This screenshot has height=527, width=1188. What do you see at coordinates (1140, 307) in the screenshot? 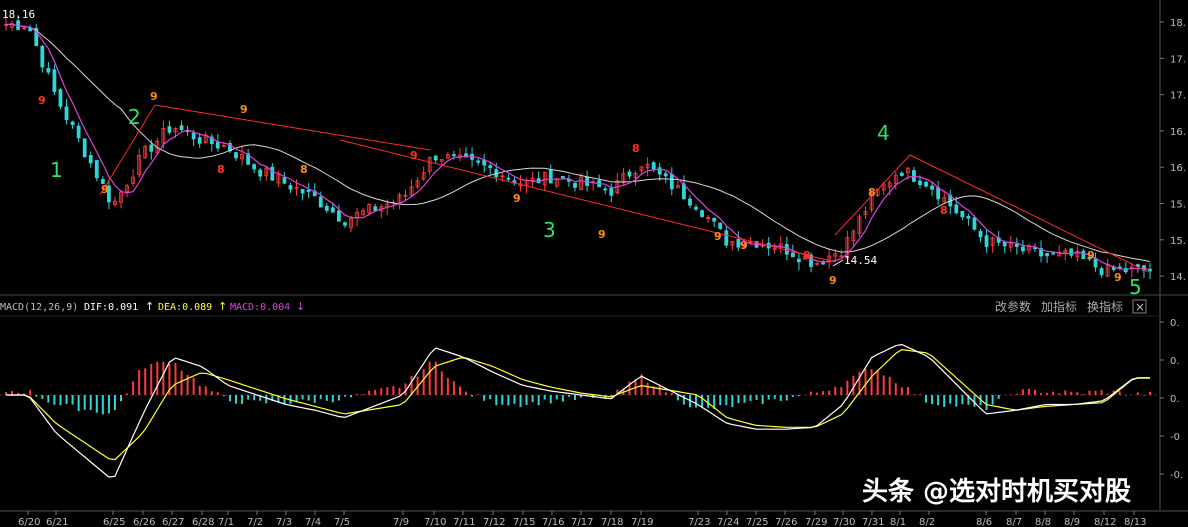
I see `close-icon: ×` at bounding box center [1140, 307].